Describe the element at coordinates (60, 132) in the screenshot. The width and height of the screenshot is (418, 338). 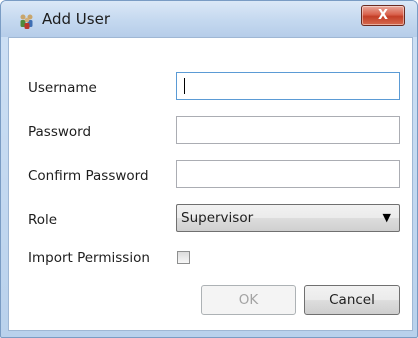
I see `password-label: Password` at that location.